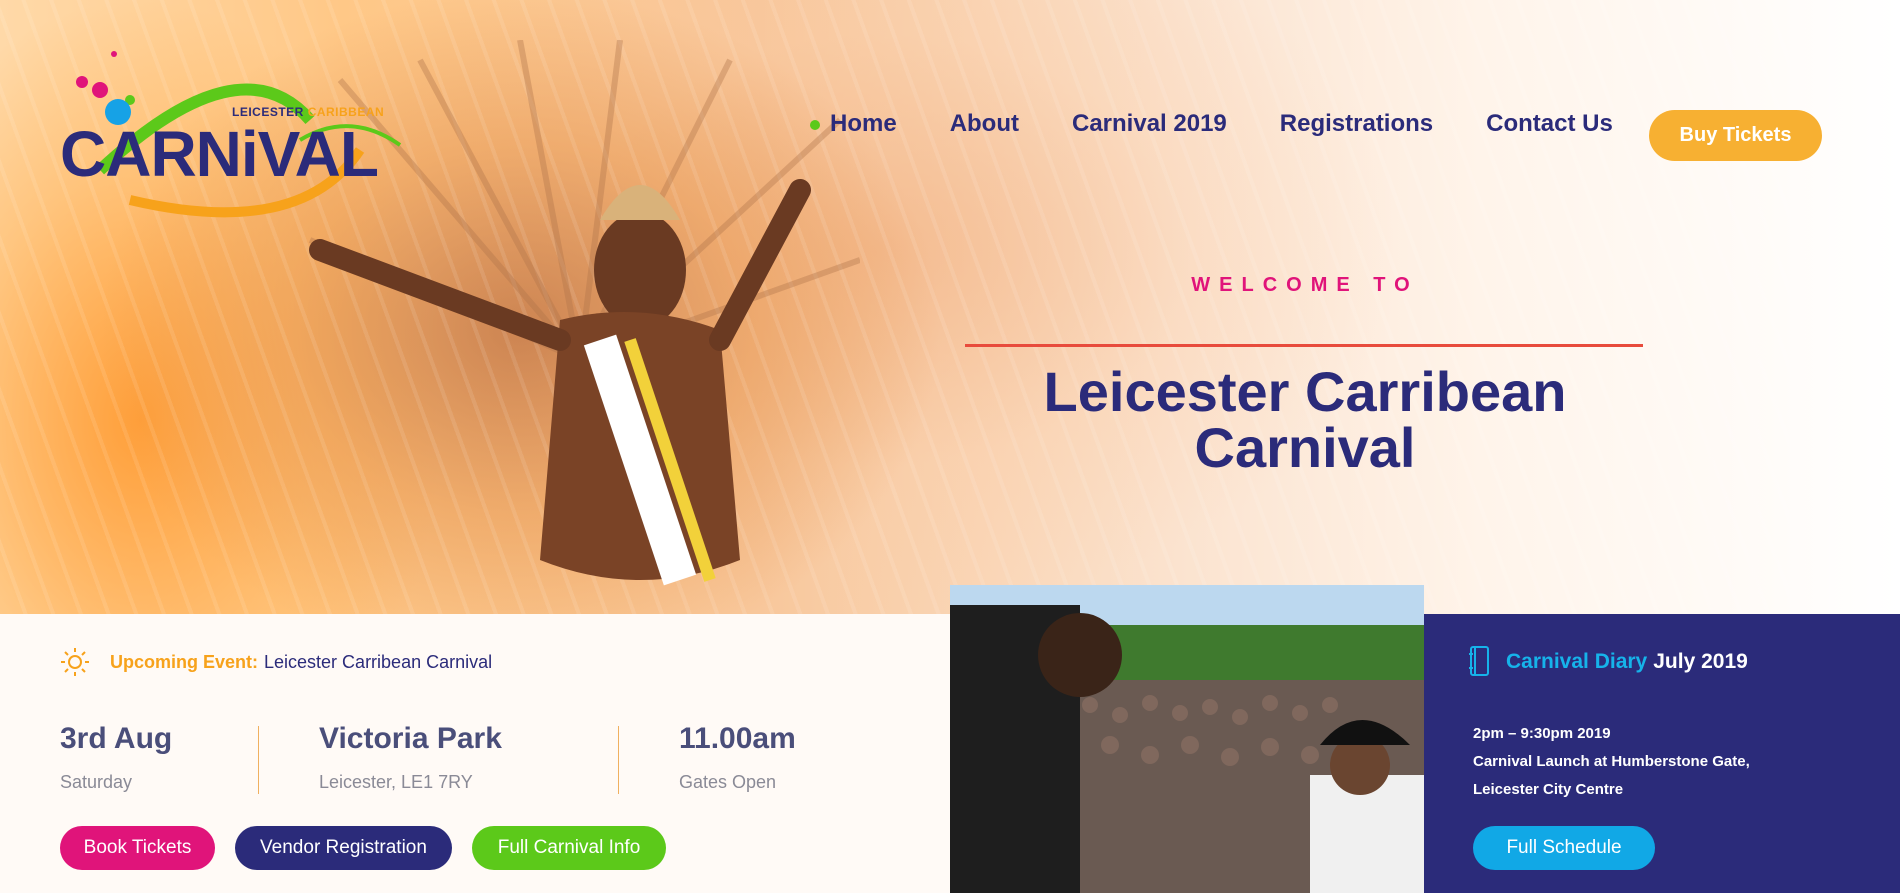 The height and width of the screenshot is (893, 1900). I want to click on event-time-note: Gates Open, so click(728, 782).